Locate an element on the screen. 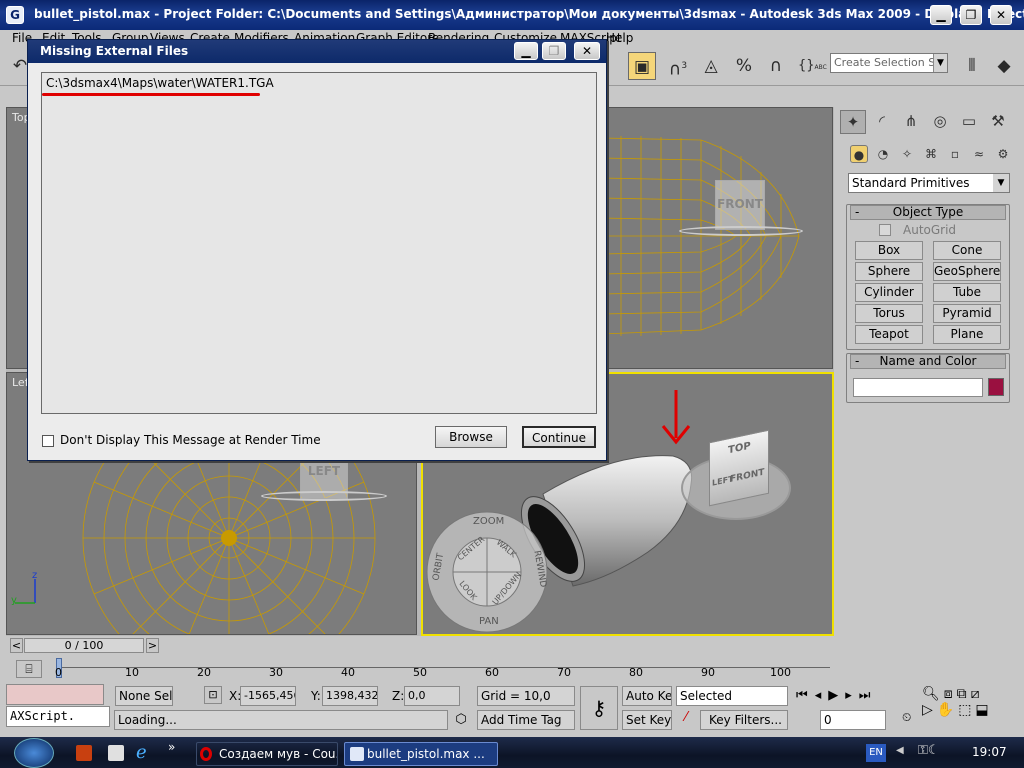 The width and height of the screenshot is (1024, 768). ie-icon: ℯ is located at coordinates (146, 753).